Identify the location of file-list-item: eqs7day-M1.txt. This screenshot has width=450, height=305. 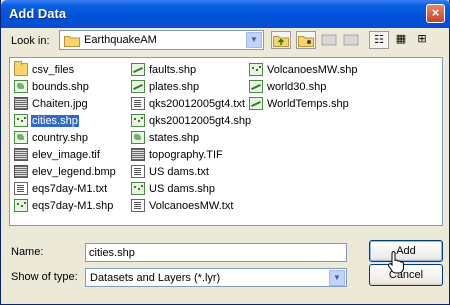
(65, 188).